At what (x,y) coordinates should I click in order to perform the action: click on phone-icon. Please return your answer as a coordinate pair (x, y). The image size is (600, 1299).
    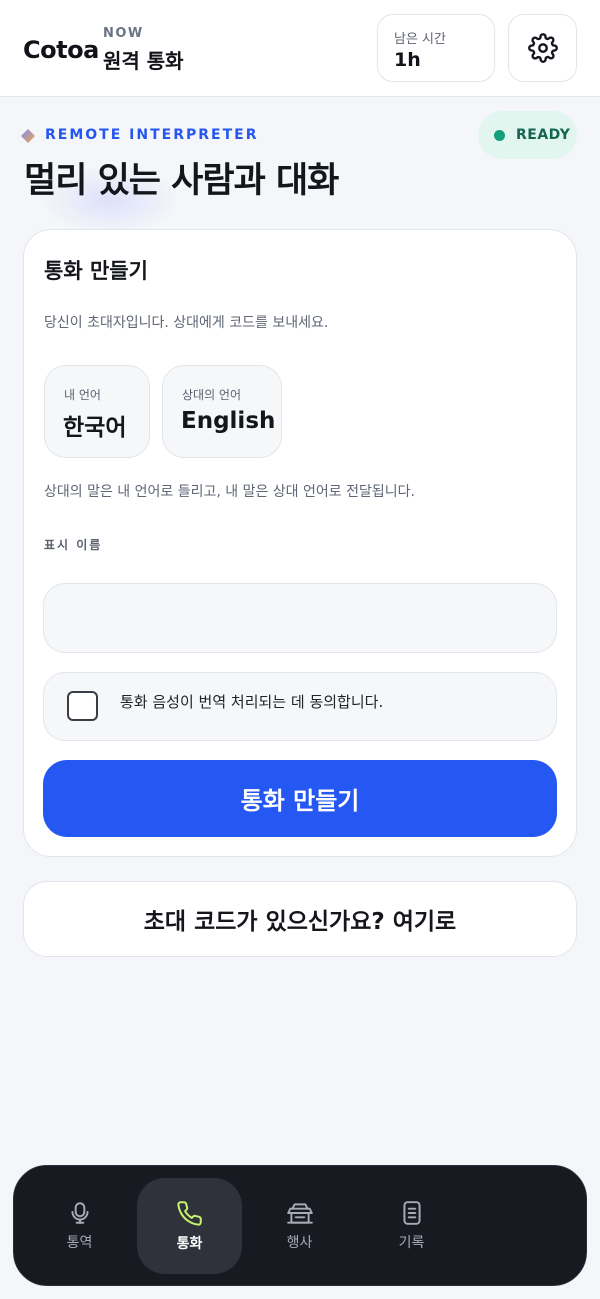
    Looking at the image, I should click on (189, 1213).